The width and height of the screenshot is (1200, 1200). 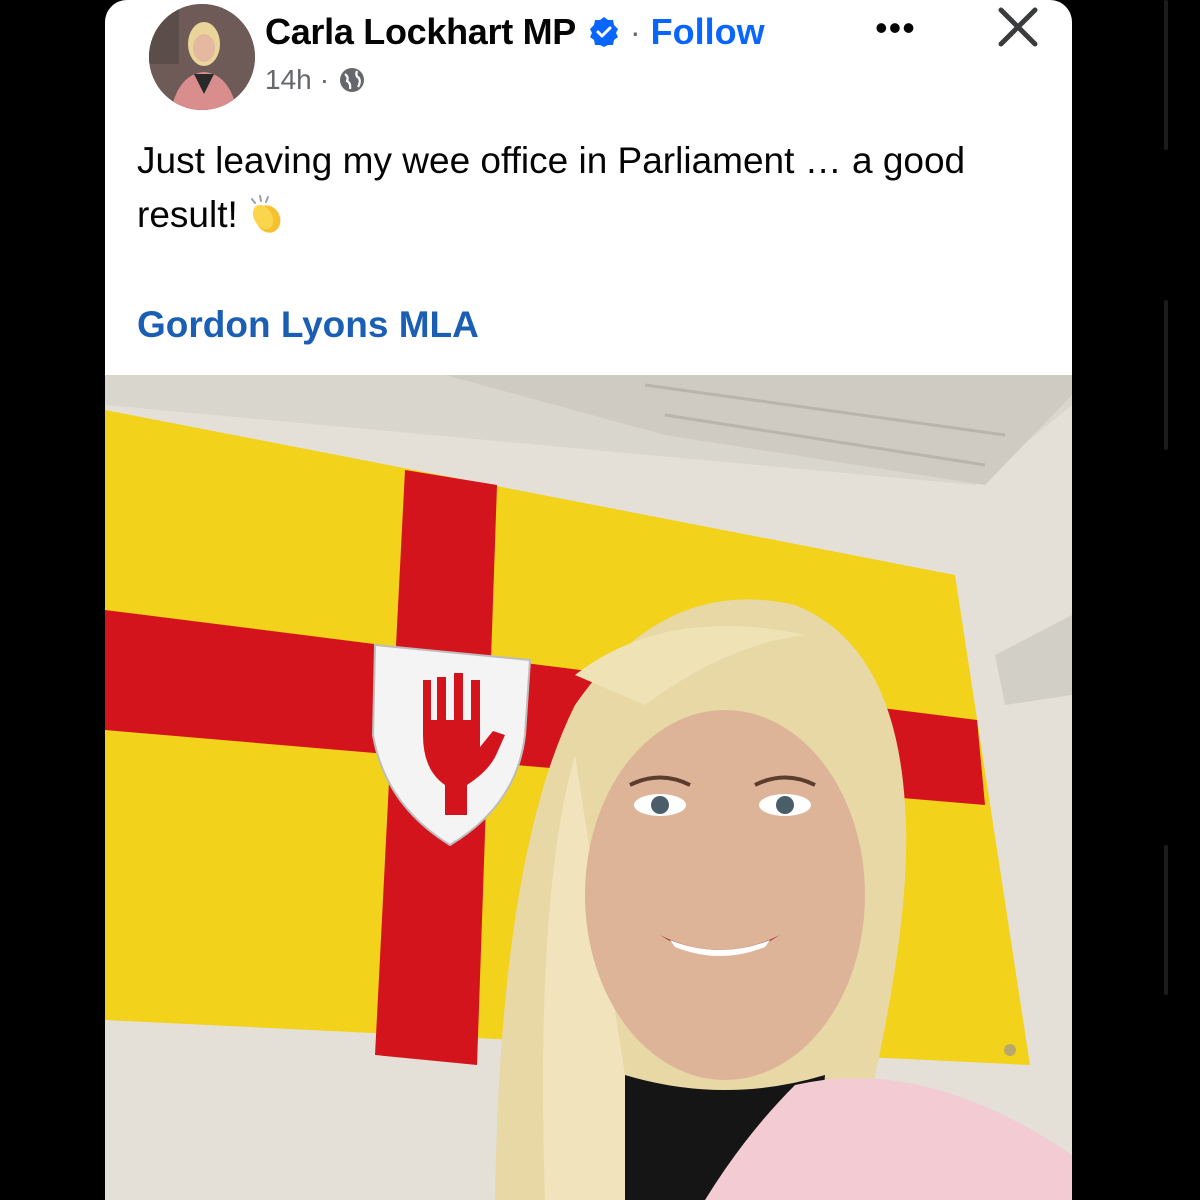 I want to click on follow-button: Follow, so click(x=708, y=32).